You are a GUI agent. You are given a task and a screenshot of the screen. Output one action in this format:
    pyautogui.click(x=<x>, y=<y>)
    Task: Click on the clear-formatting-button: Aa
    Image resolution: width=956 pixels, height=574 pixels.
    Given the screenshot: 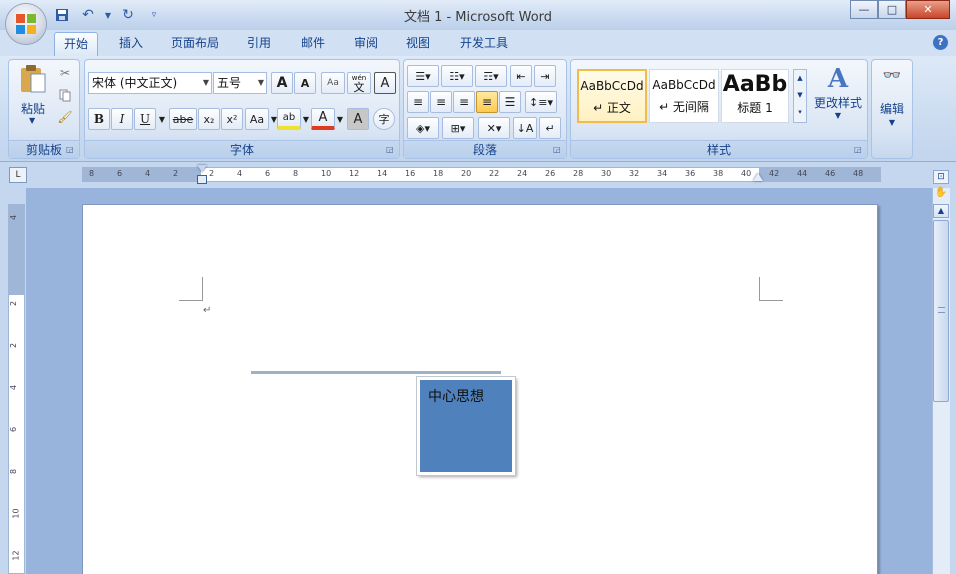 What is the action you would take?
    pyautogui.click(x=333, y=83)
    